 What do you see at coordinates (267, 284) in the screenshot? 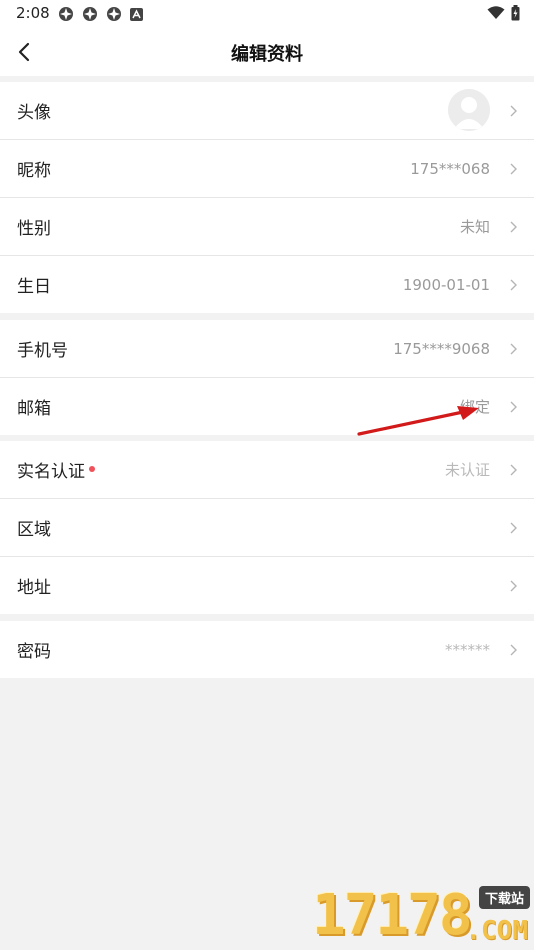
I see `row-birthday: 生日 1900-01-01` at bounding box center [267, 284].